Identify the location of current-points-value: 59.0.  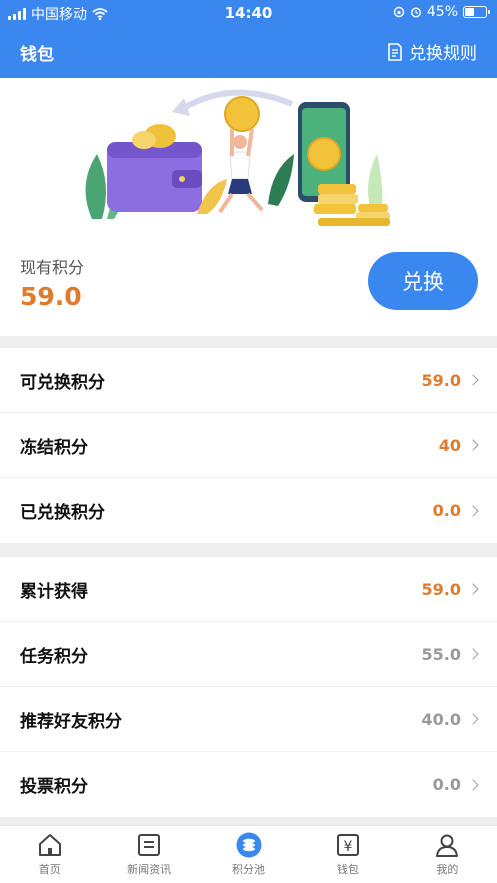
(51, 296).